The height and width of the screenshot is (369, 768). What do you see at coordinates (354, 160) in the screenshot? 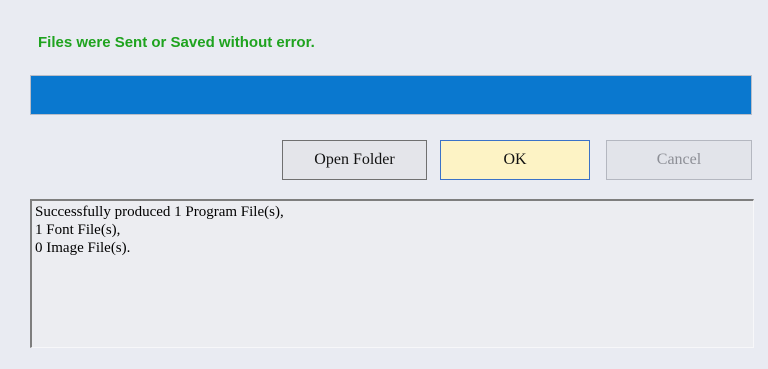
I see `open-folder-button: Open Folder` at bounding box center [354, 160].